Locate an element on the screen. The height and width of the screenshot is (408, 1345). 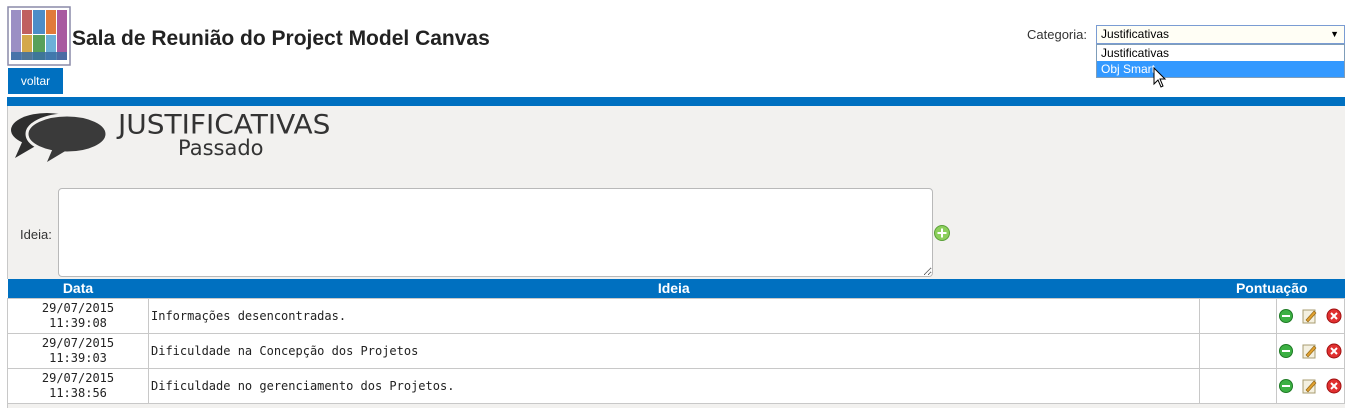
table-header-row: Data Ideia Pontuação is located at coordinates (676, 289).